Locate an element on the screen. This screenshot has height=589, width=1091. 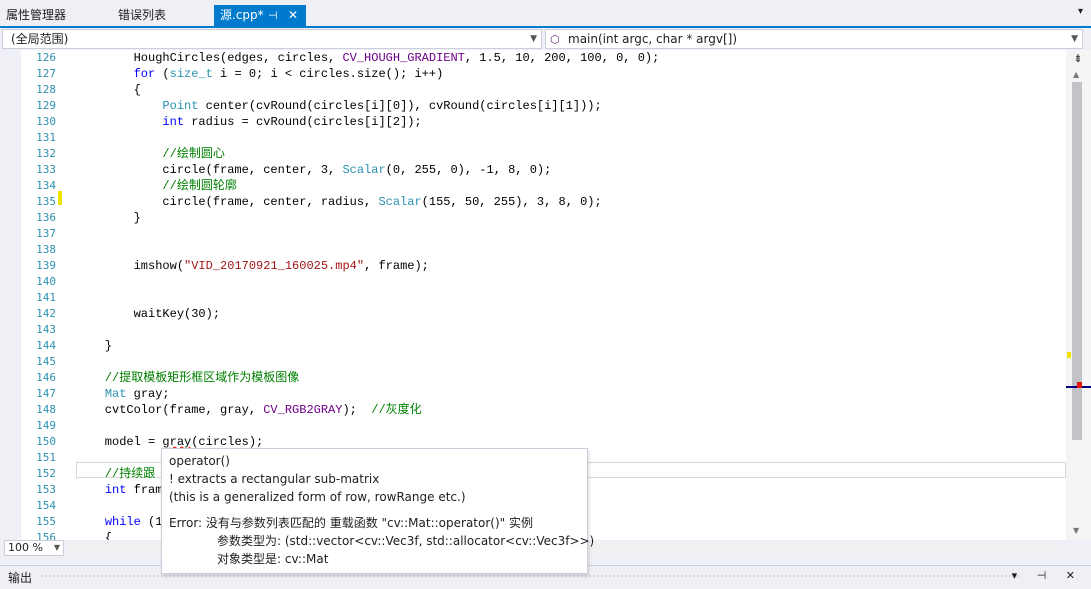
error-map-marker is located at coordinates (1079, 385).